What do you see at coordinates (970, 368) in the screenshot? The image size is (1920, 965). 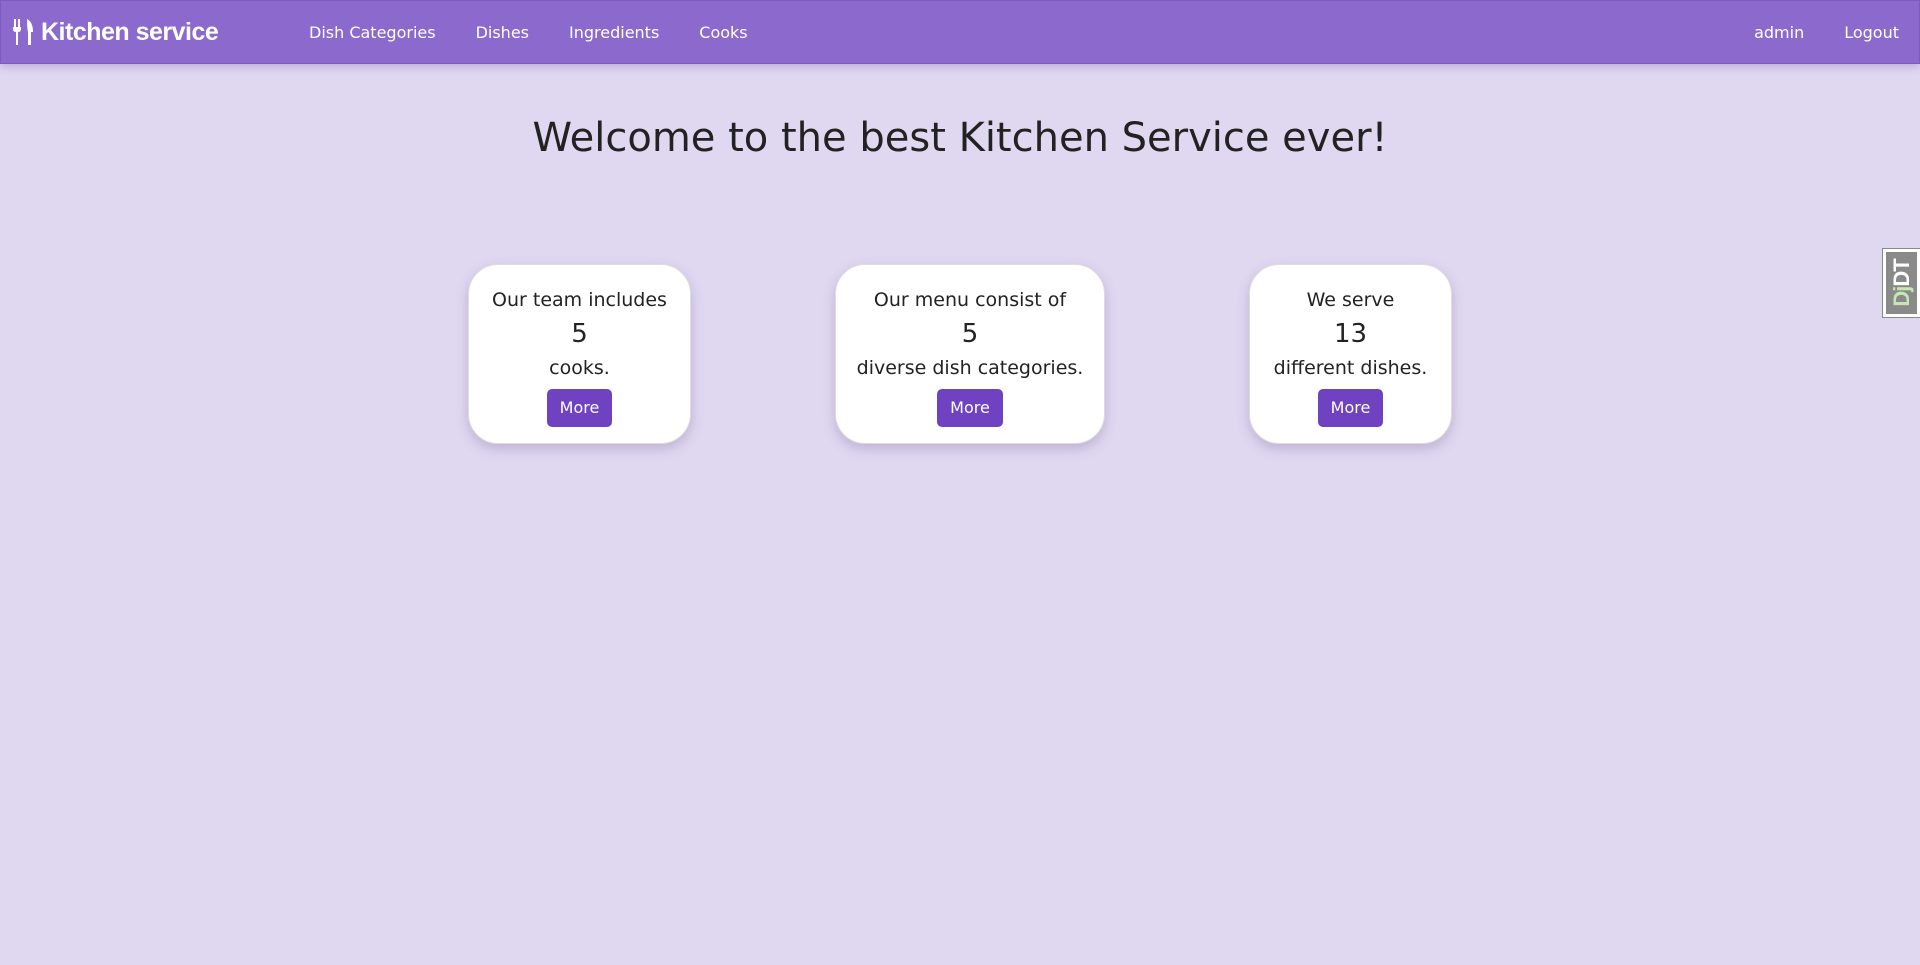 I see `card-bottom-text: diverse dish categories.` at bounding box center [970, 368].